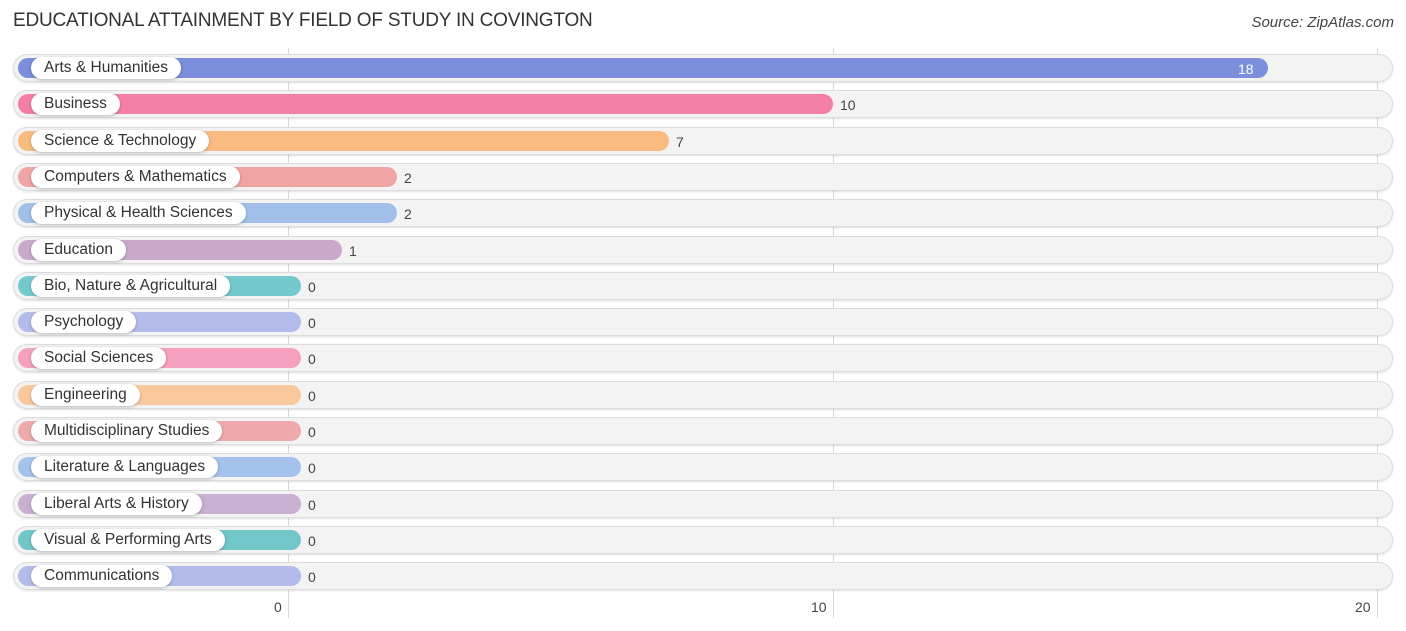  What do you see at coordinates (680, 142) in the screenshot?
I see `data-label: 7` at bounding box center [680, 142].